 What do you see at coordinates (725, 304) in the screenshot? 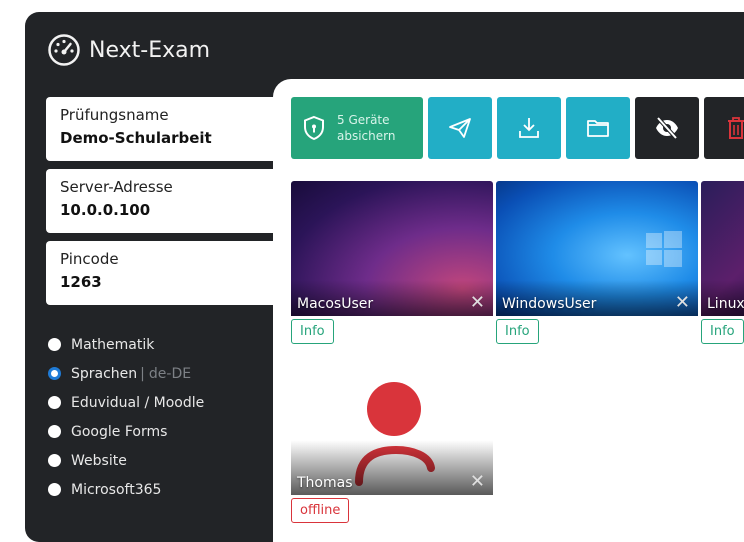
I see `student-name: Linux` at bounding box center [725, 304].